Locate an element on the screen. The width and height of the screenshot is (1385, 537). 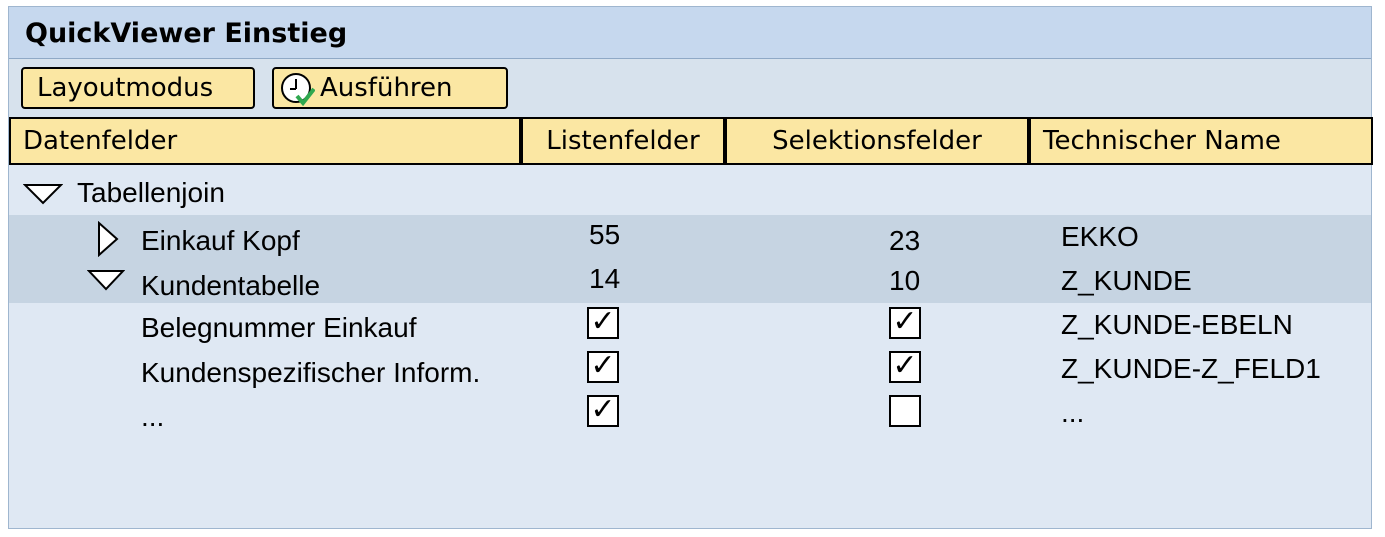
tree-node-kundentabelle: Kundentabelle 14 10 Z_KUNDE is located at coordinates (690, 281).